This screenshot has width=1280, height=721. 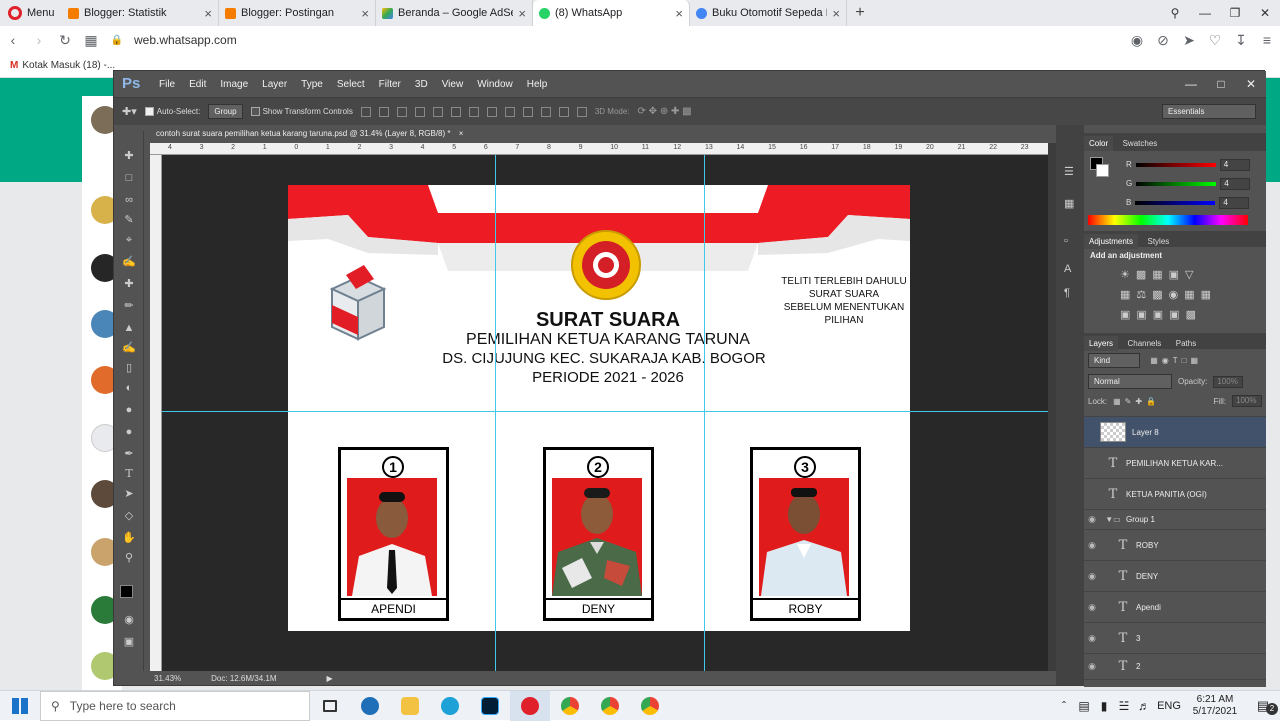 I want to click on reload-icon: ↻, so click(x=65, y=40).